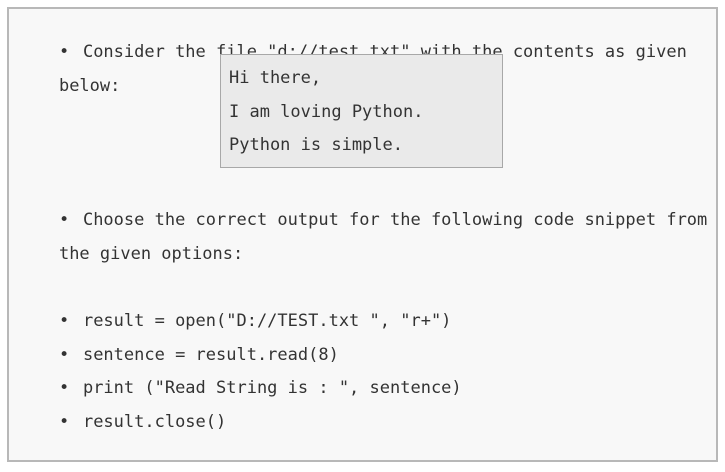  Describe the element at coordinates (326, 112) in the screenshot. I see `file-line-2: I am loving Python.` at that location.